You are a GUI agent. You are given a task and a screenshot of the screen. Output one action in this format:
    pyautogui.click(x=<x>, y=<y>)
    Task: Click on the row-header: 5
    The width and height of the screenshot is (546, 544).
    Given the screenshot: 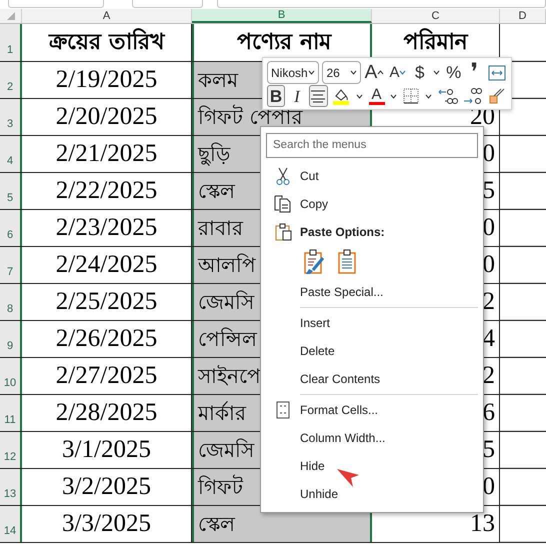 What is the action you would take?
    pyautogui.click(x=11, y=191)
    